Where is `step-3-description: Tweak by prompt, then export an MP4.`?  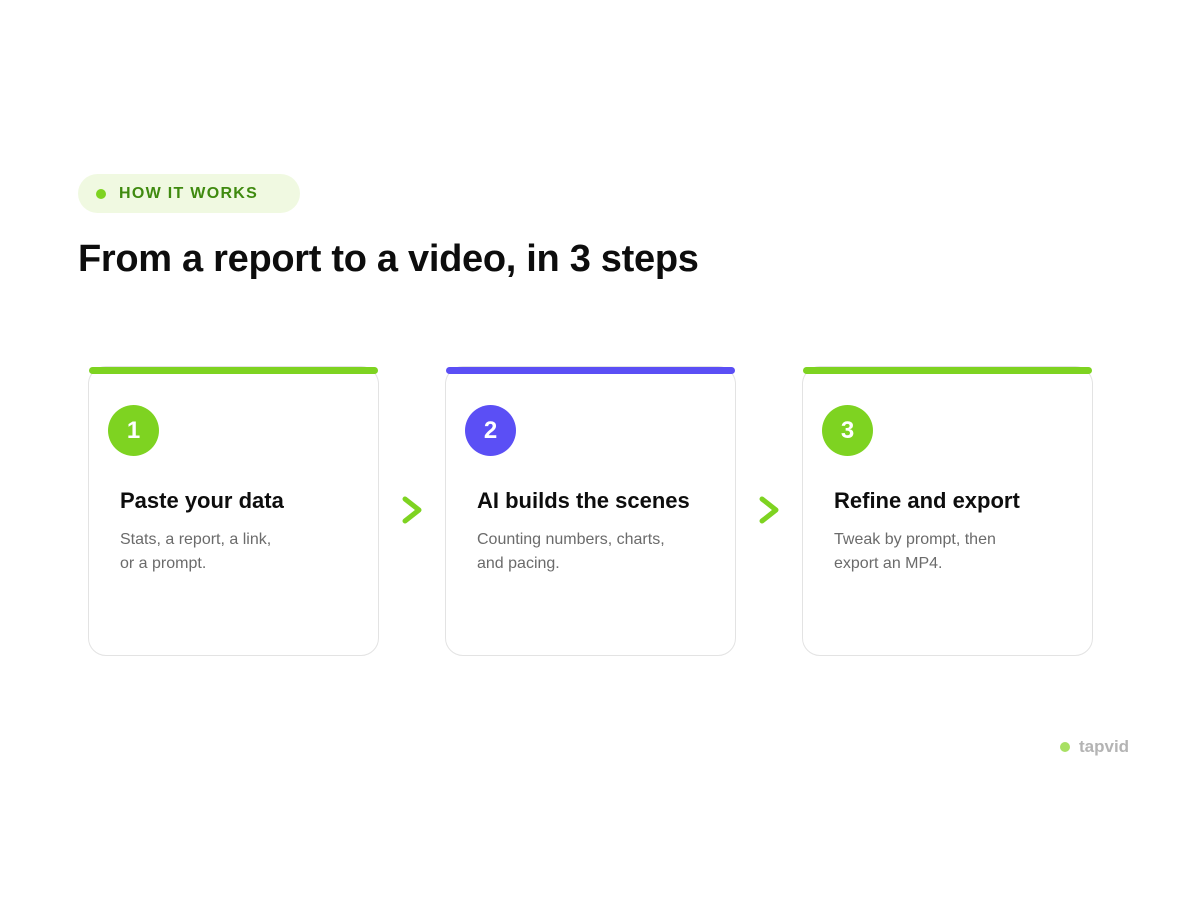
step-3-description: Tweak by prompt, then export an MP4. is located at coordinates (949, 552).